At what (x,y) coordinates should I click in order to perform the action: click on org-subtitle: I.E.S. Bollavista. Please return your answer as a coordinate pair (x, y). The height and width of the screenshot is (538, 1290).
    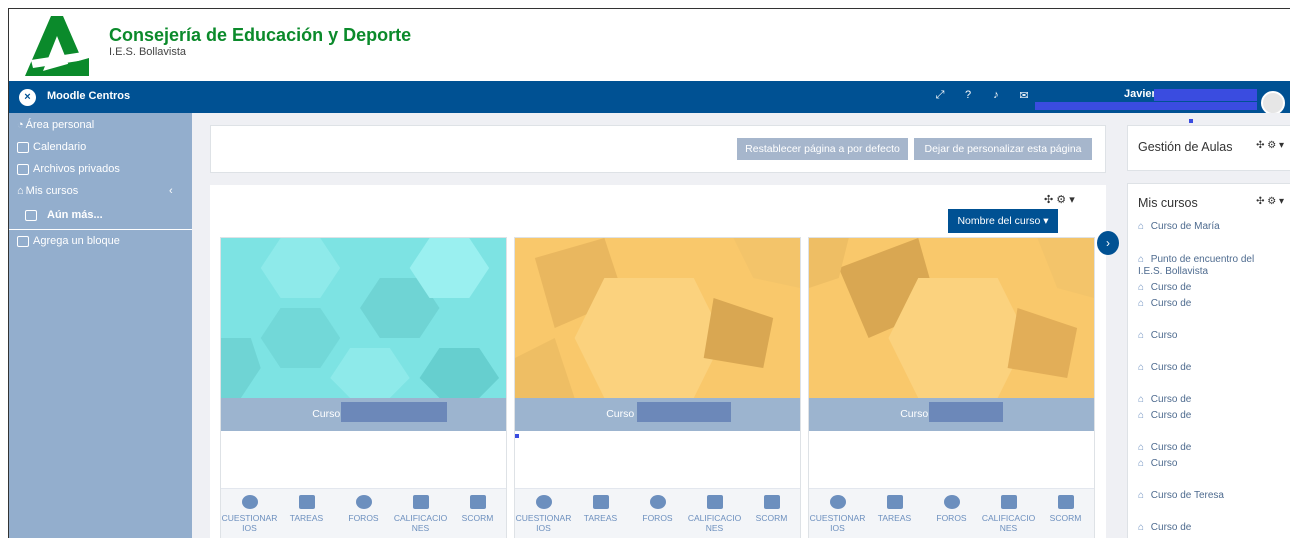
    Looking at the image, I should click on (148, 52).